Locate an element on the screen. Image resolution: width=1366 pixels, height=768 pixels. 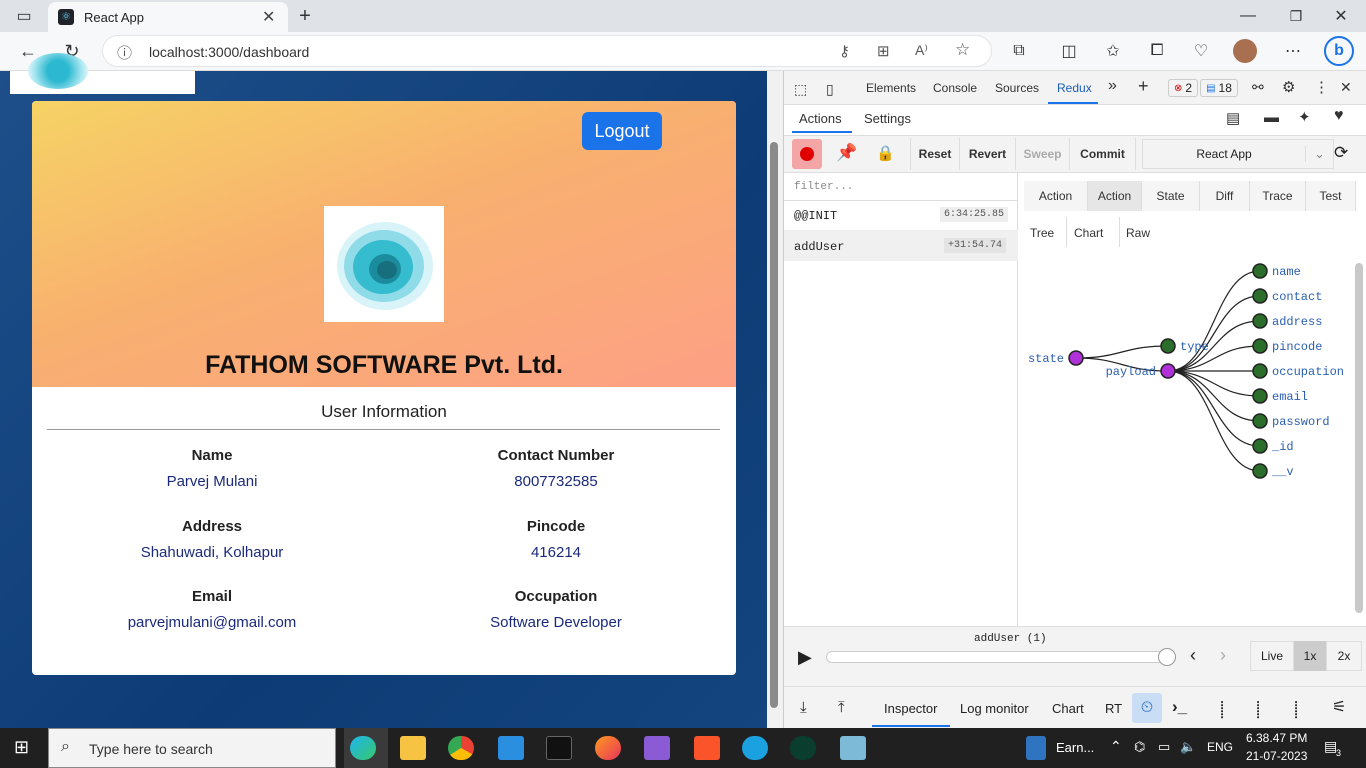
record-button is located at coordinates (807, 154).